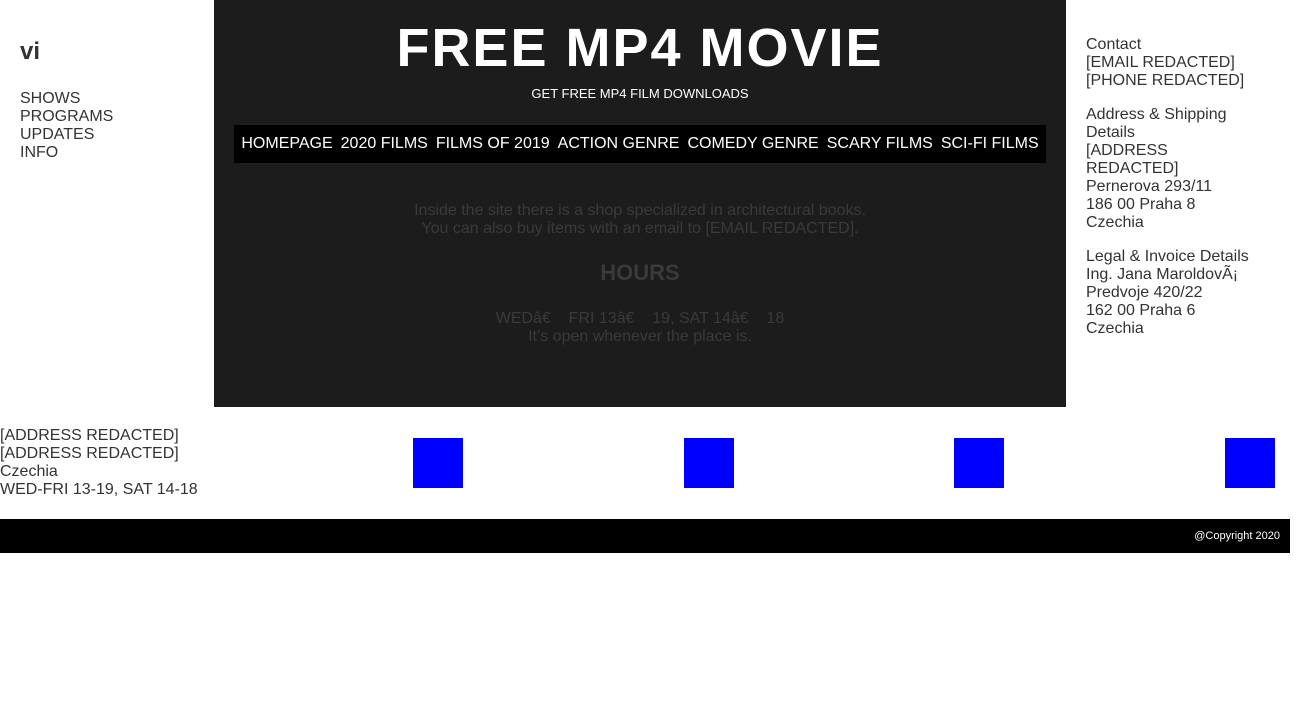  I want to click on side-nav: SHOWS PROGRAMS UPDATES INFO, so click(107, 126).